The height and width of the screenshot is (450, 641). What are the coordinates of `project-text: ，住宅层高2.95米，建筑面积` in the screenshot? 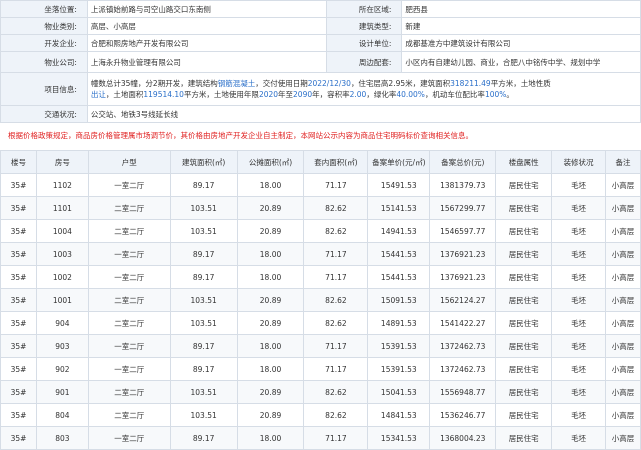 It's located at (400, 83).